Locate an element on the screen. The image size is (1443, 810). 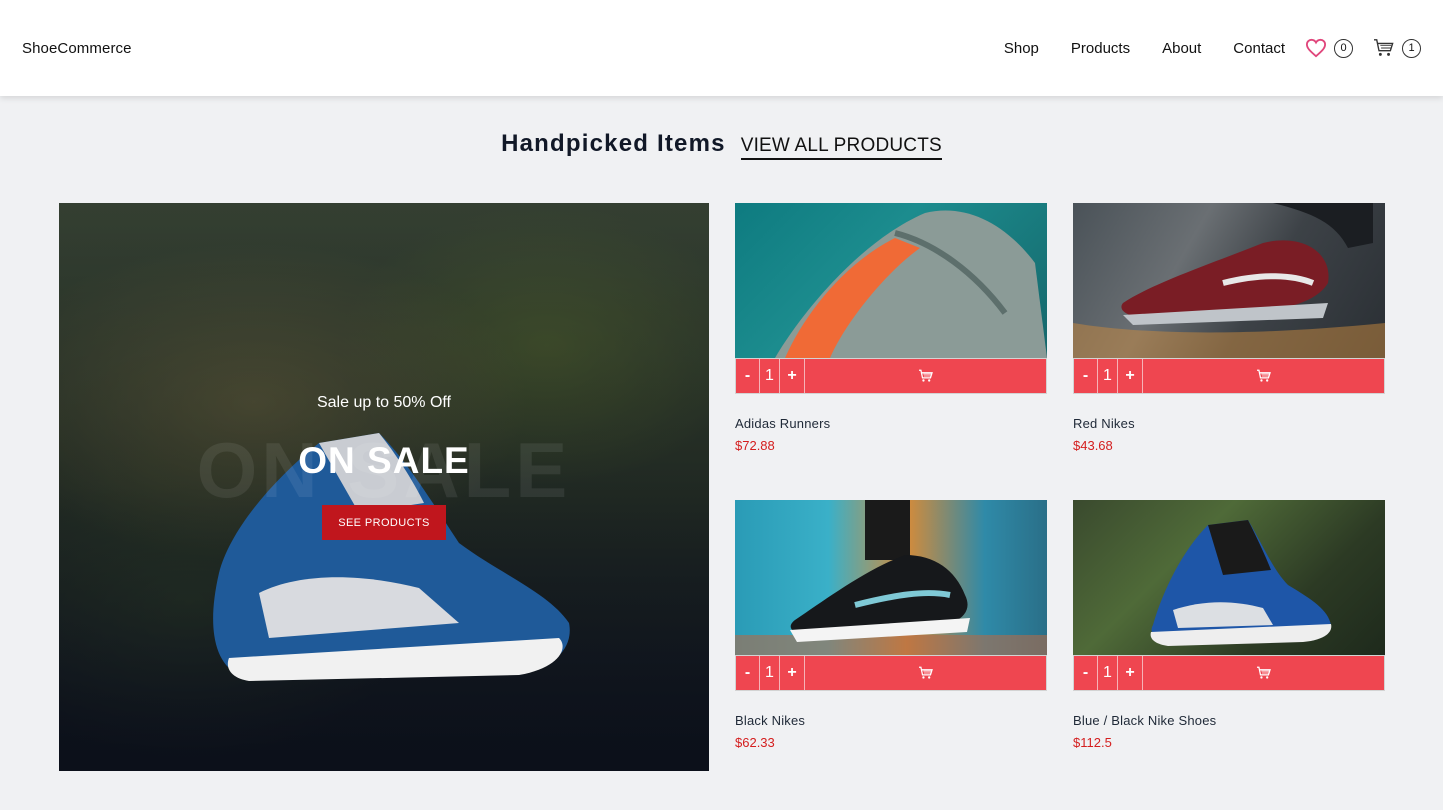
nav-products: Products is located at coordinates (1100, 48).